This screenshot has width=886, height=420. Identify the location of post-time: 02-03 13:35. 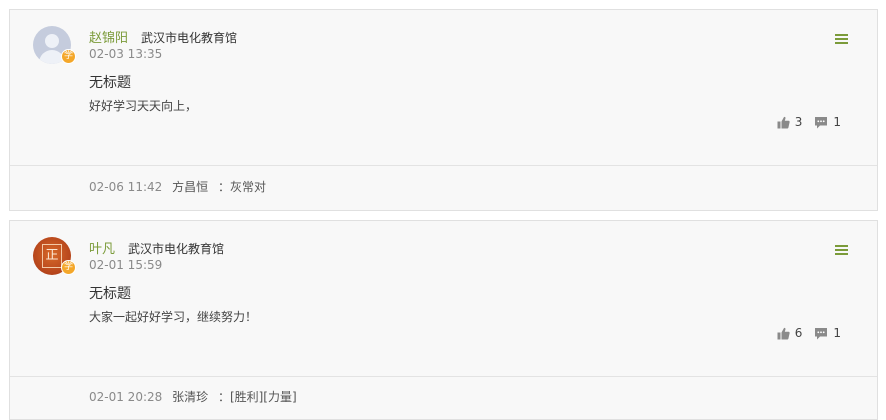
(126, 54).